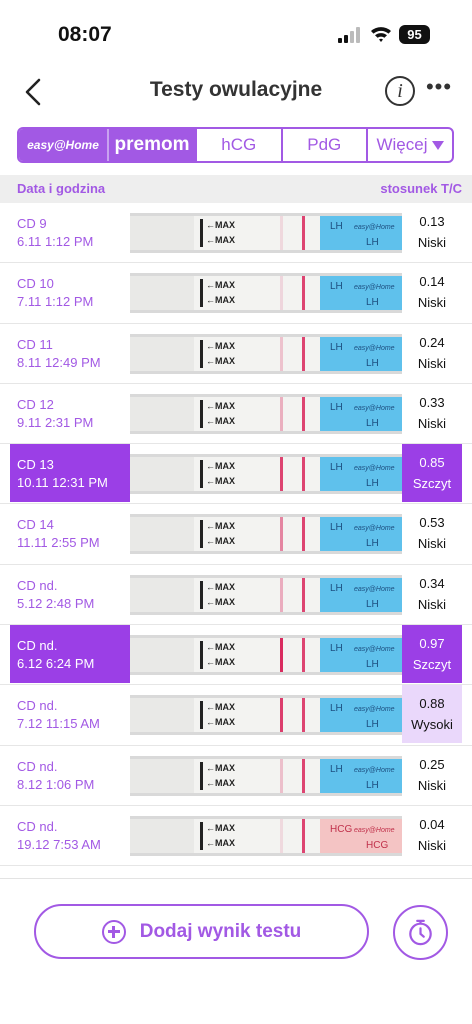 The width and height of the screenshot is (472, 1024). What do you see at coordinates (409, 145) in the screenshot?
I see `tab-more: Więcej` at bounding box center [409, 145].